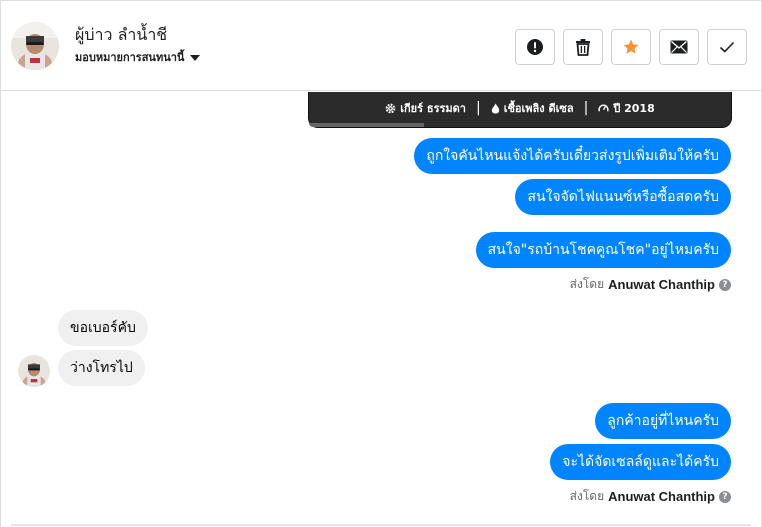 This screenshot has width=762, height=527. I want to click on delete-button, so click(583, 47).